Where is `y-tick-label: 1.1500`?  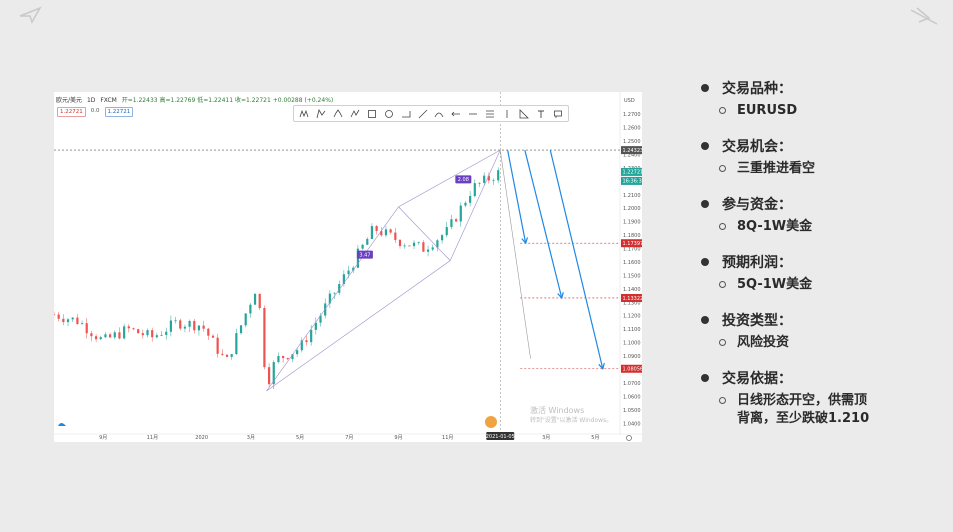
y-tick-label: 1.1500 is located at coordinates (632, 276).